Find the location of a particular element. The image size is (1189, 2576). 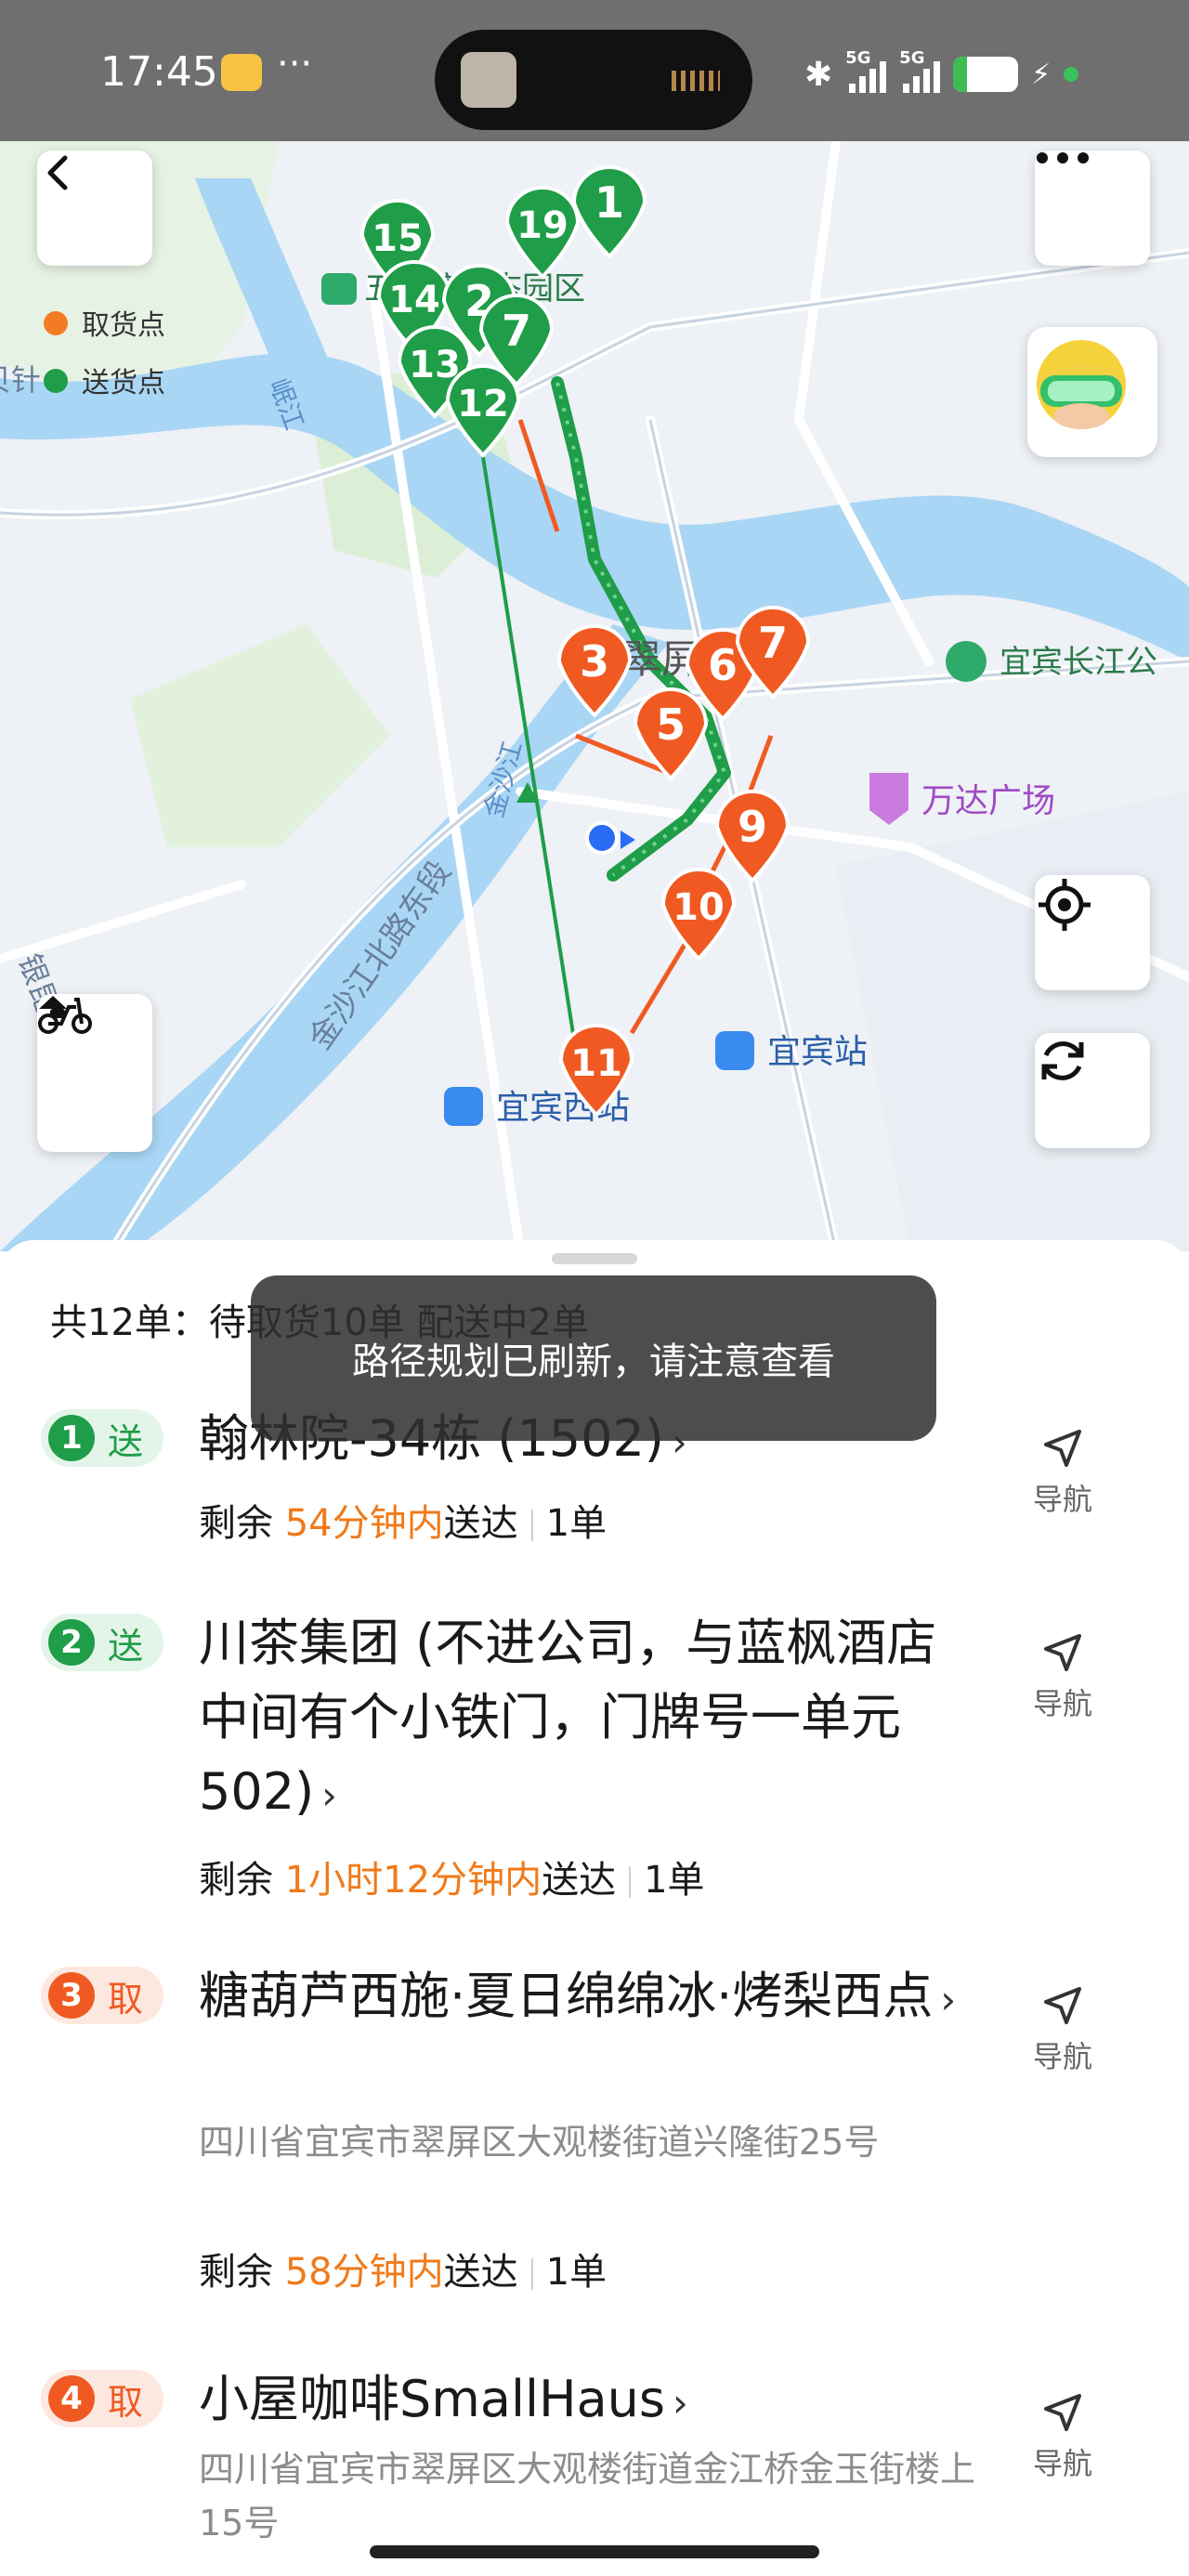

locate-button is located at coordinates (1092, 933).